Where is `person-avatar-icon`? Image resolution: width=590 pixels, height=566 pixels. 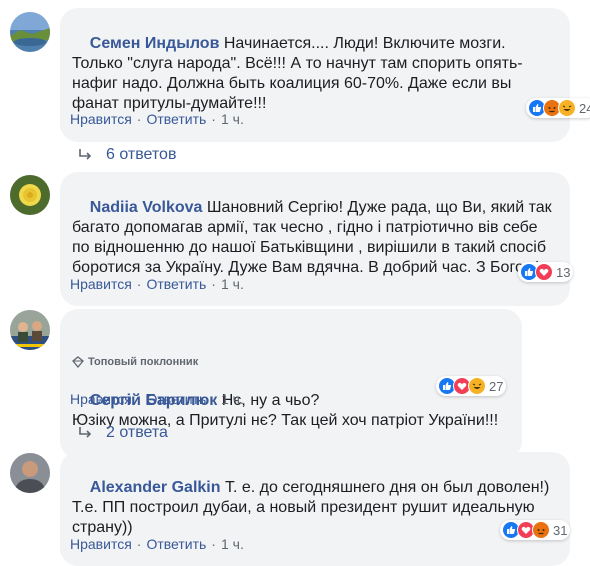 person-avatar-icon is located at coordinates (30, 473).